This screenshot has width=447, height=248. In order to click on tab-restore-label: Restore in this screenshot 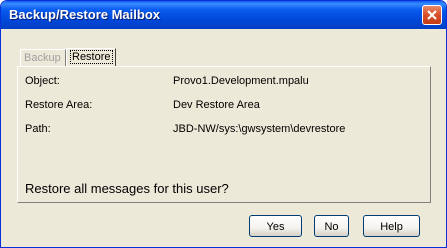, I will do `click(91, 57)`.